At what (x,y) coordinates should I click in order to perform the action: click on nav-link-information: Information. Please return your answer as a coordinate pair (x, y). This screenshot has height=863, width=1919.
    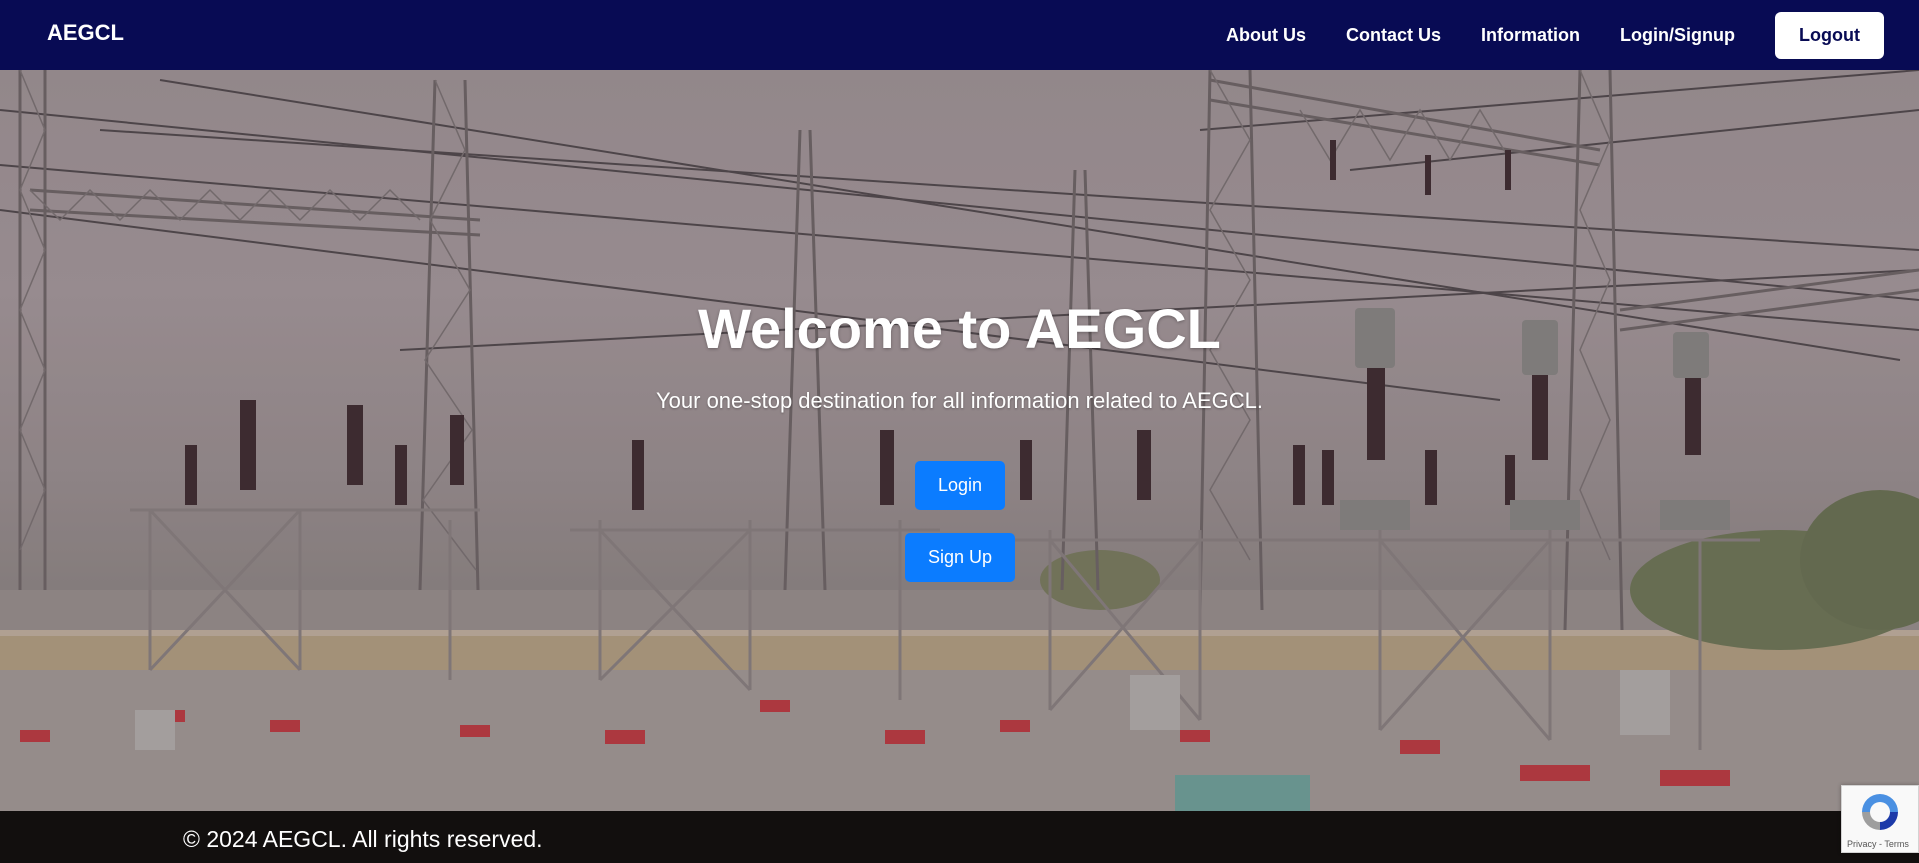
    Looking at the image, I should click on (1530, 35).